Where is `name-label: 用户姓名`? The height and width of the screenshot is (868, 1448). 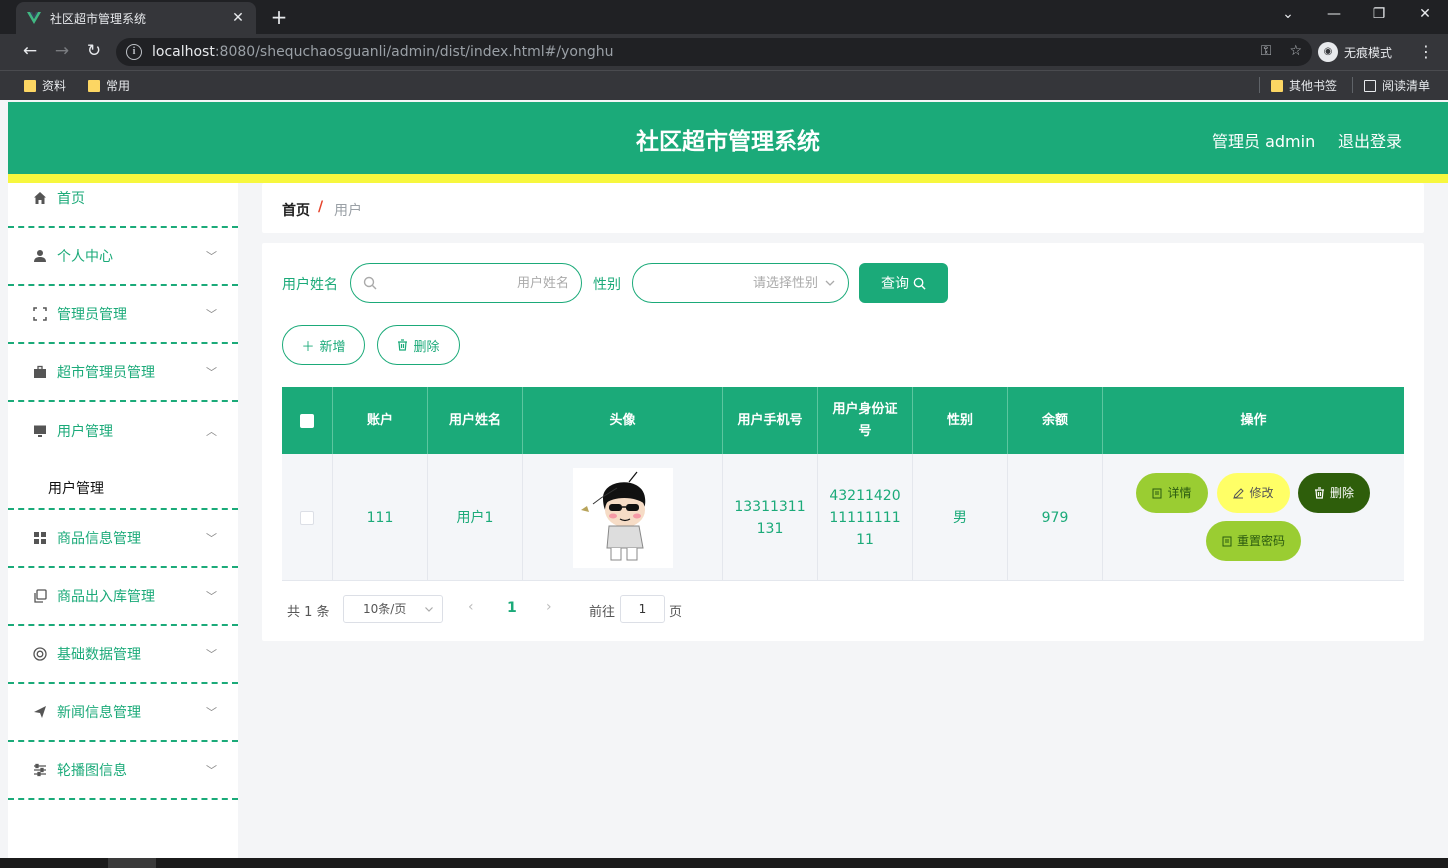
name-label: 用户姓名 is located at coordinates (310, 285).